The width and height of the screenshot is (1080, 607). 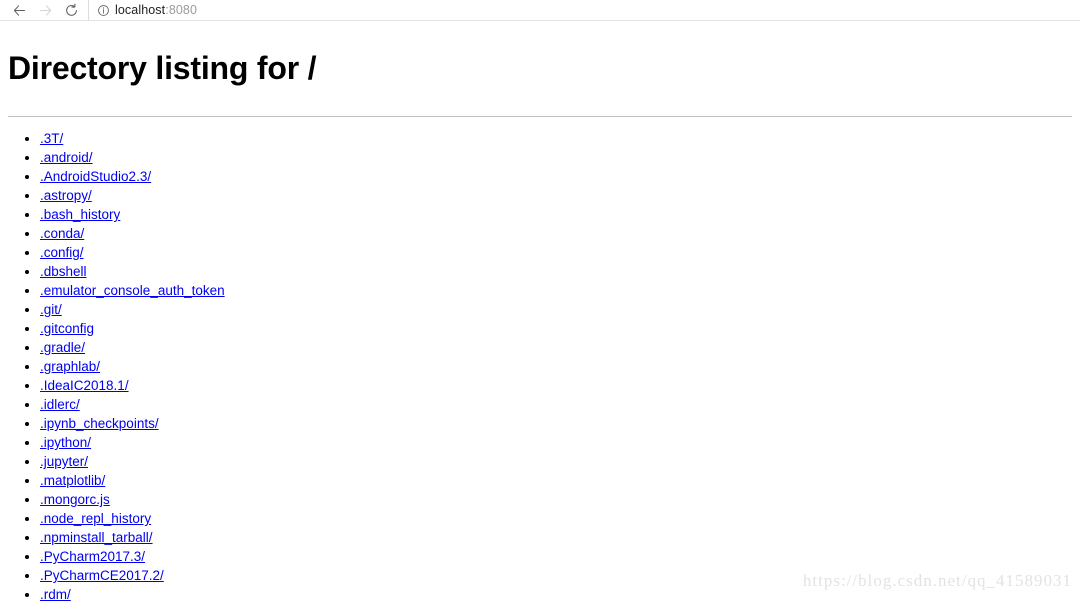 What do you see at coordinates (55, 594) in the screenshot?
I see `directory-entry-link: .rdm/` at bounding box center [55, 594].